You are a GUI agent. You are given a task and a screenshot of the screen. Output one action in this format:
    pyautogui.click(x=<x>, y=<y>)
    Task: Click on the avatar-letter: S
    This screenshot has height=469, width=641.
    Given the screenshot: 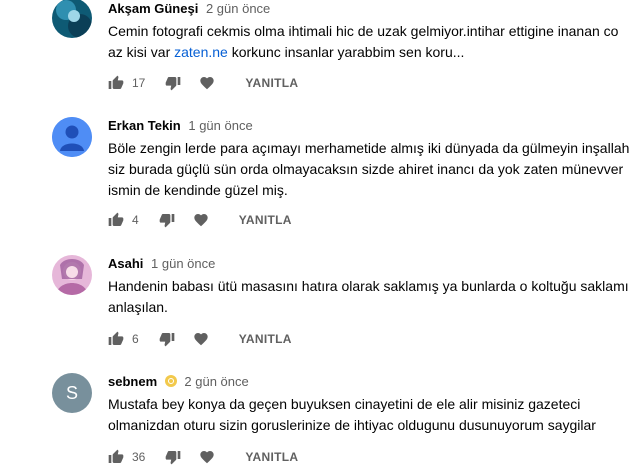 What is the action you would take?
    pyautogui.click(x=71, y=392)
    